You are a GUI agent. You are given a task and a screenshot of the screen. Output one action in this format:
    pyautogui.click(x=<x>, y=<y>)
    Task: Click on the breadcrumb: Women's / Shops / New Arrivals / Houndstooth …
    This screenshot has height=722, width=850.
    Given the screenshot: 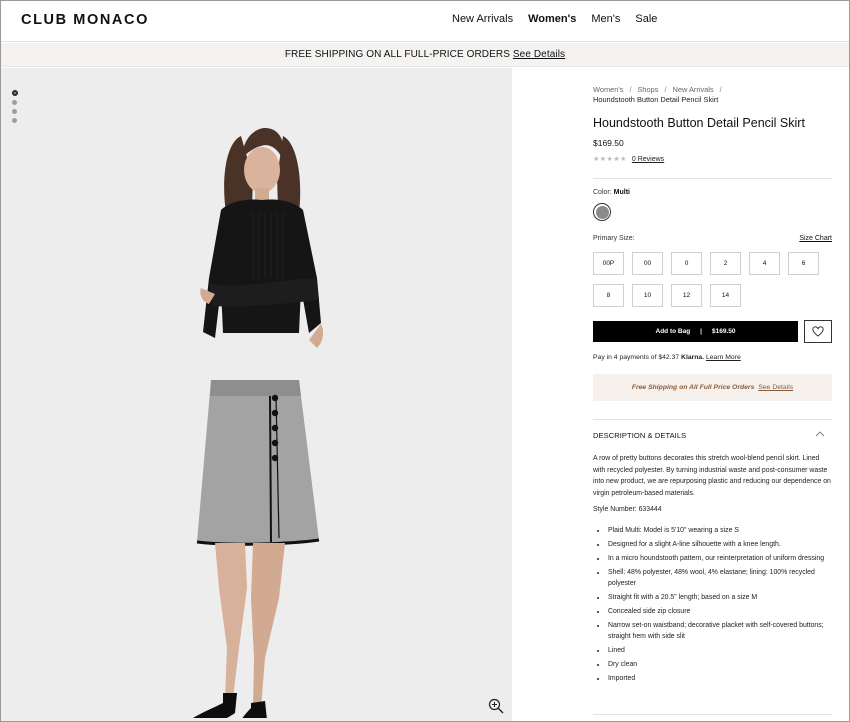 What is the action you would take?
    pyautogui.click(x=713, y=95)
    